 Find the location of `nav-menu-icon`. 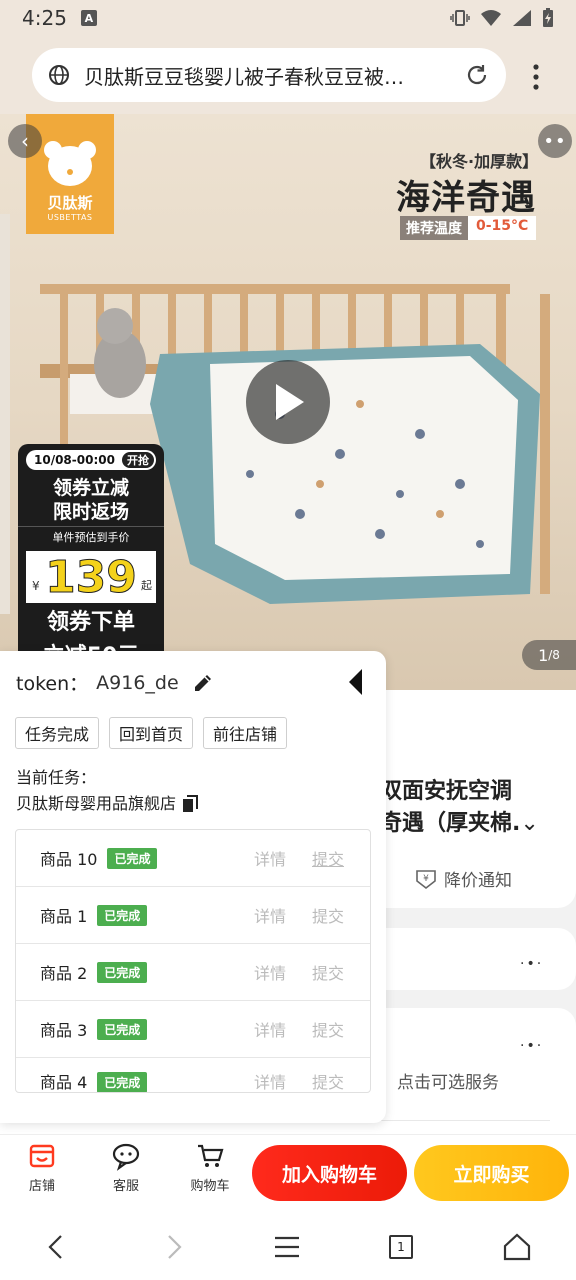

nav-menu-icon is located at coordinates (287, 1247).